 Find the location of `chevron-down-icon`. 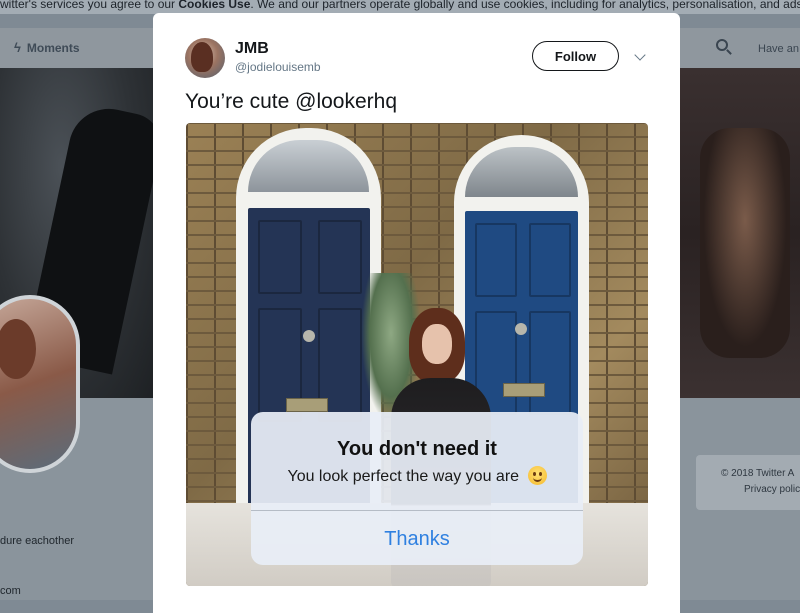

chevron-down-icon is located at coordinates (640, 55).